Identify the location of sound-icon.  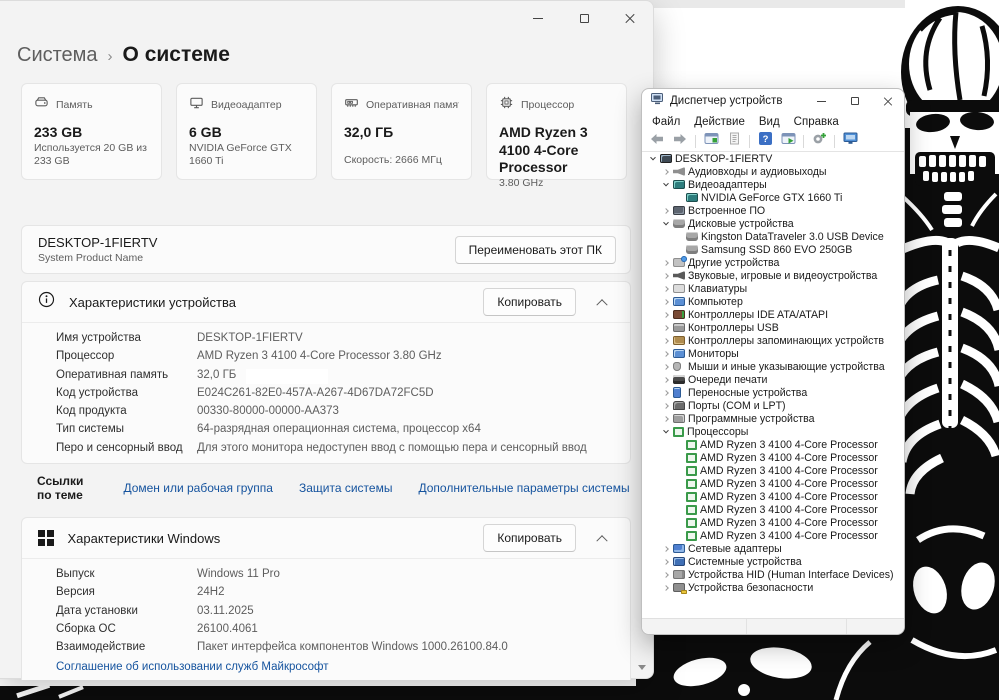
(679, 275).